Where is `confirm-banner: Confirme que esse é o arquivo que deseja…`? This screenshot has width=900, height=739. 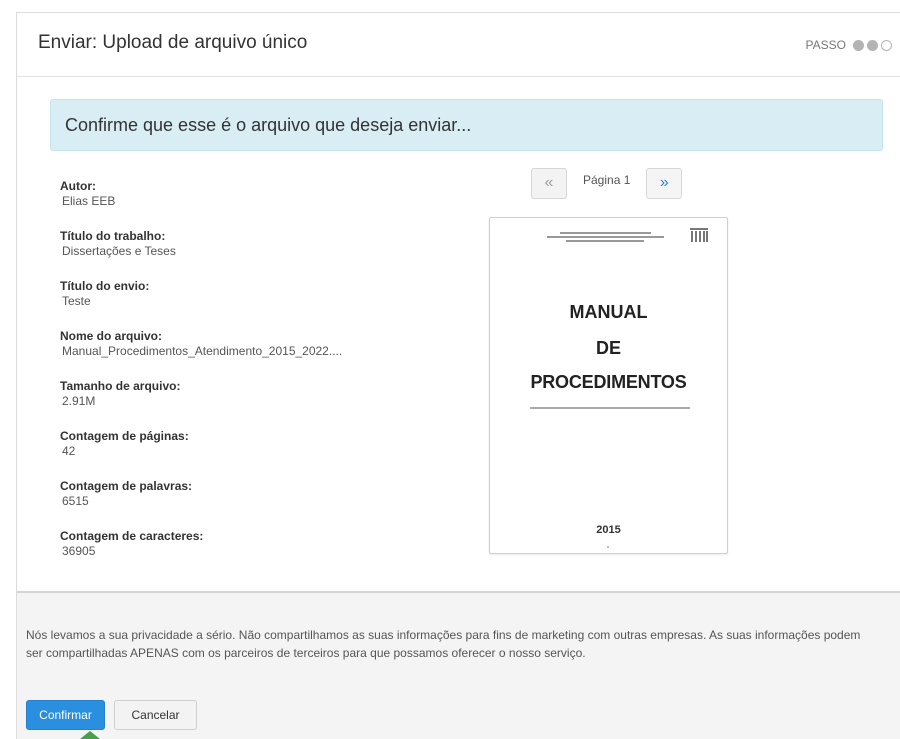 confirm-banner: Confirme que esse é o arquivo que deseja… is located at coordinates (466, 125).